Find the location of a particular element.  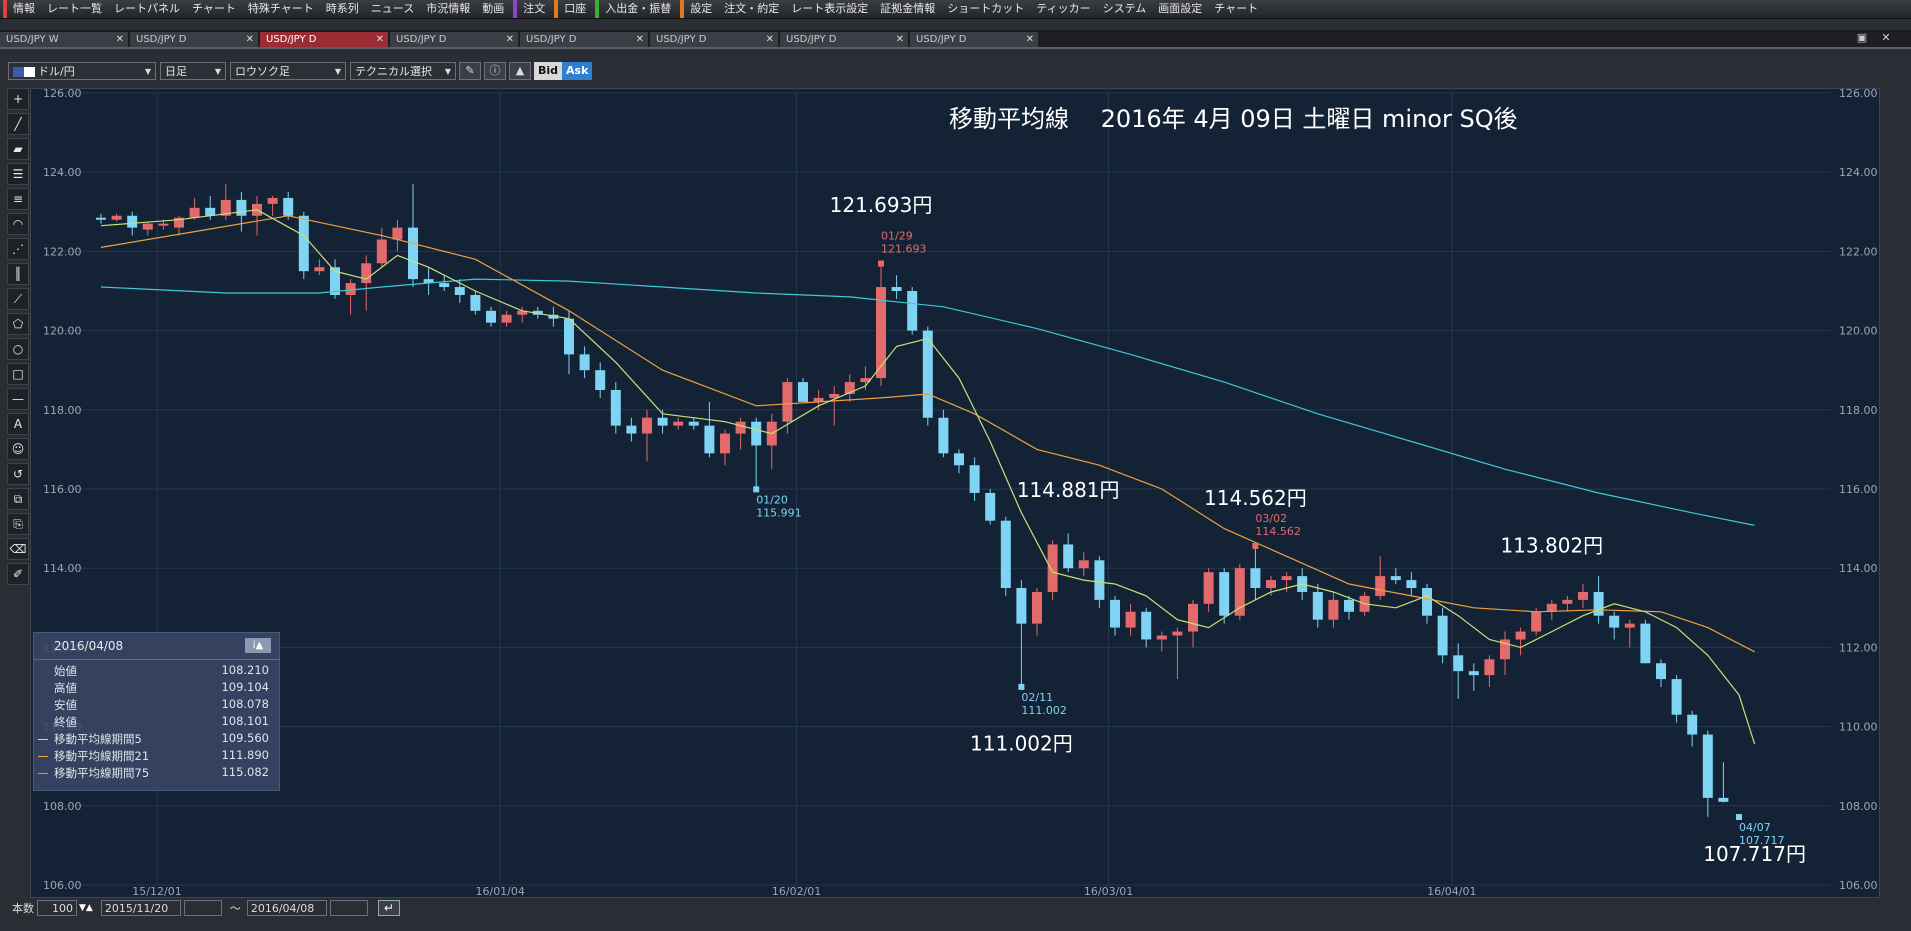

menu-item-16: ショートカット is located at coordinates (985, 9).